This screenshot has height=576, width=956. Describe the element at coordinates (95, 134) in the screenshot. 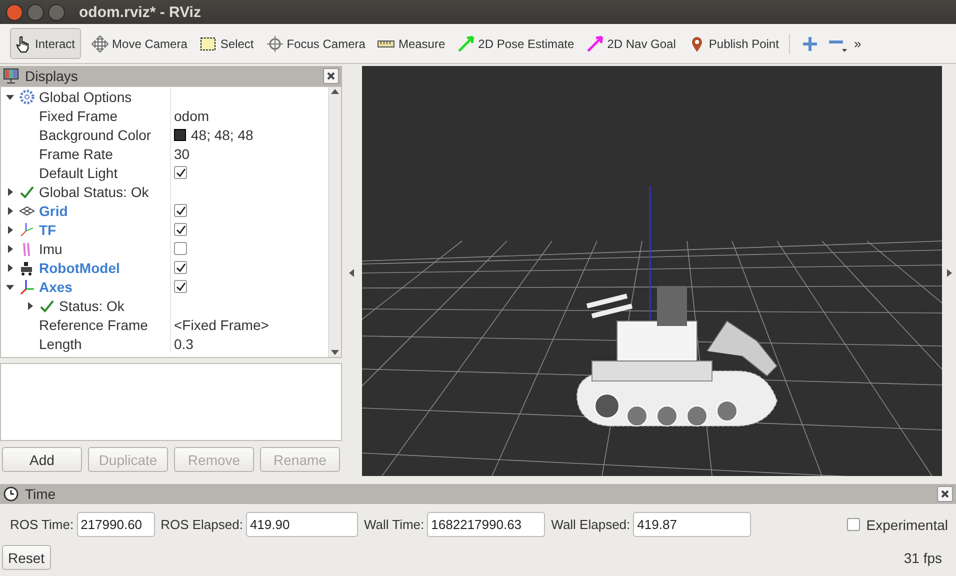

I see `tree-item-label: Background Color` at that location.